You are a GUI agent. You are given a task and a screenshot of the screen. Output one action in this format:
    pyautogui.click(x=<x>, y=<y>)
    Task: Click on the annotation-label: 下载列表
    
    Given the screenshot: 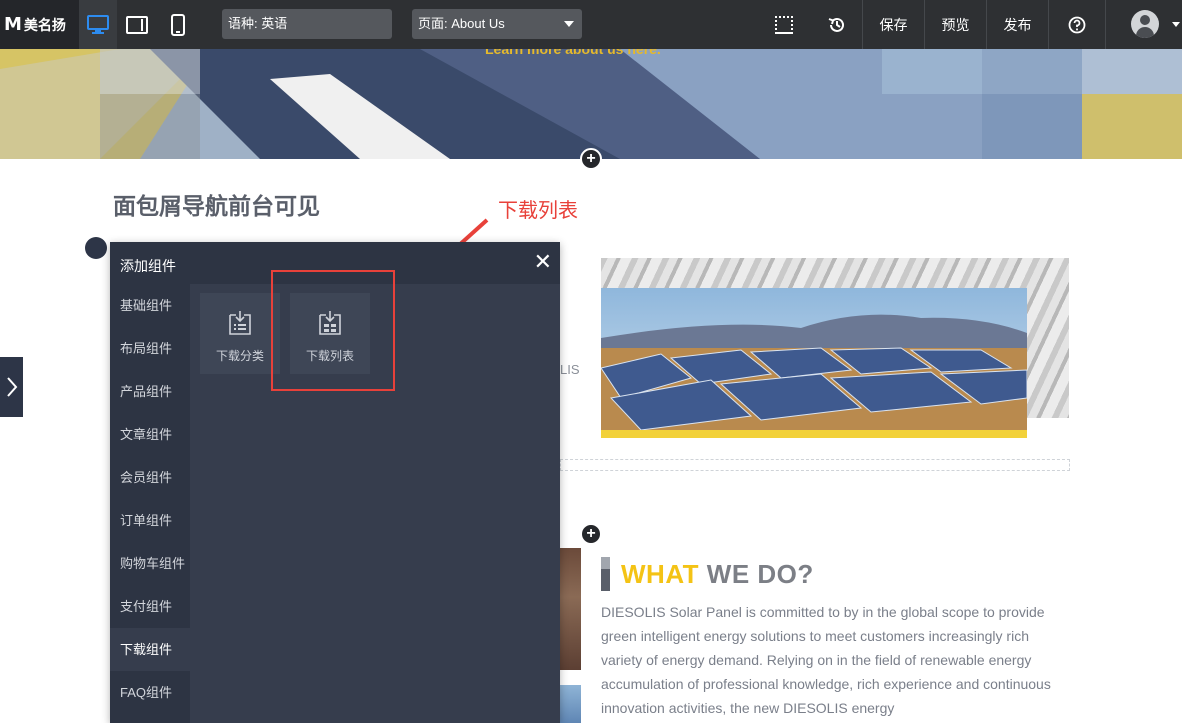 What is the action you would take?
    pyautogui.click(x=538, y=211)
    